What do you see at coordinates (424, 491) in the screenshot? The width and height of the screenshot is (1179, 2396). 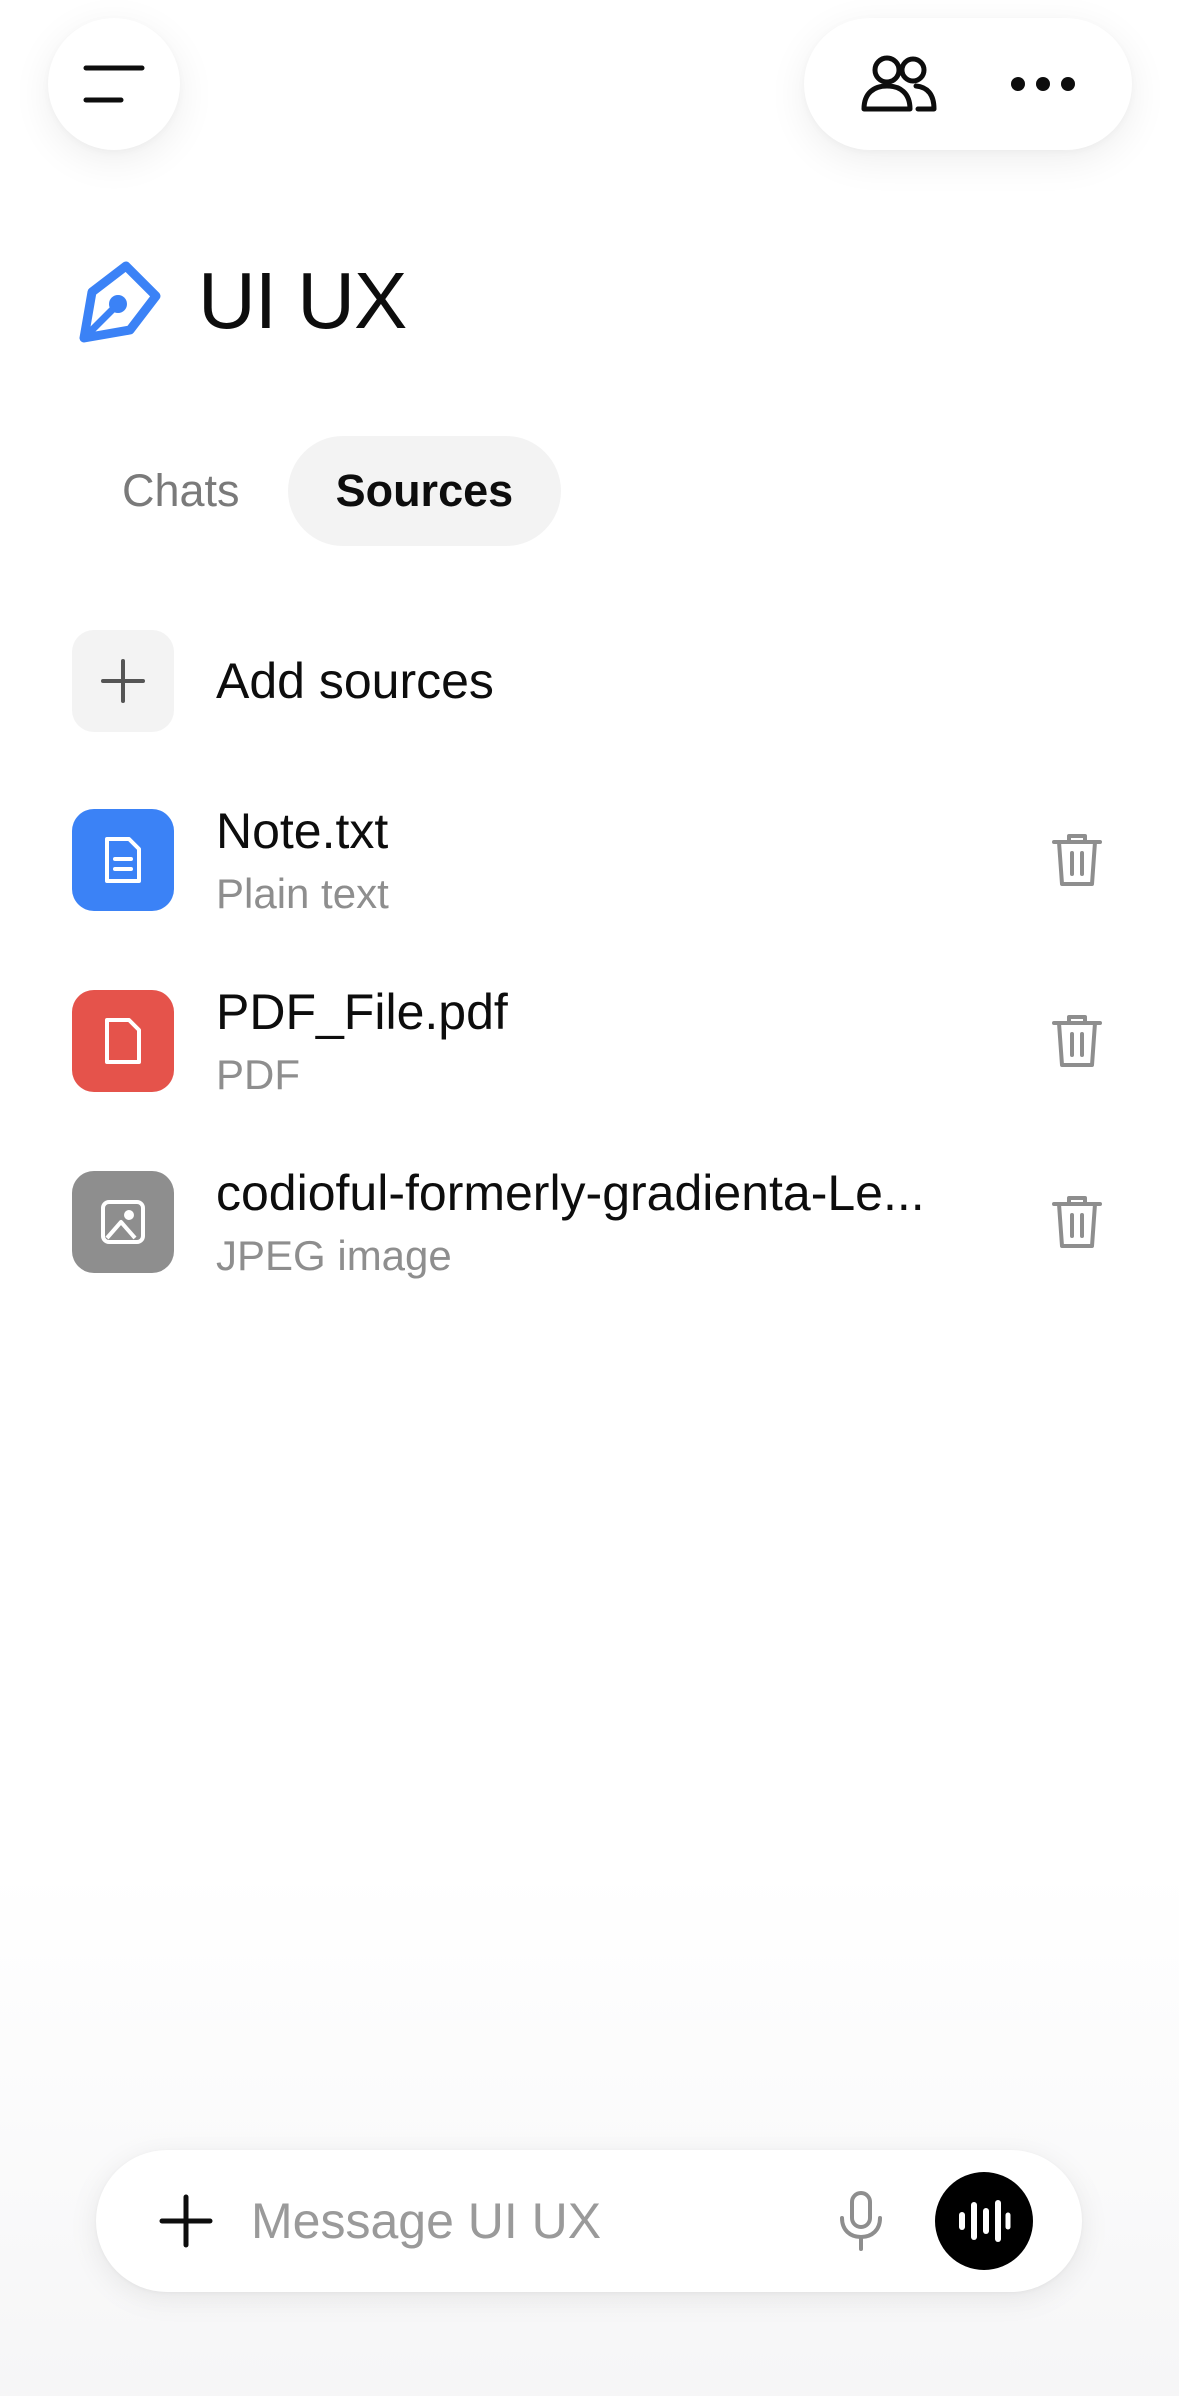 I see `tab-sources: Sources` at bounding box center [424, 491].